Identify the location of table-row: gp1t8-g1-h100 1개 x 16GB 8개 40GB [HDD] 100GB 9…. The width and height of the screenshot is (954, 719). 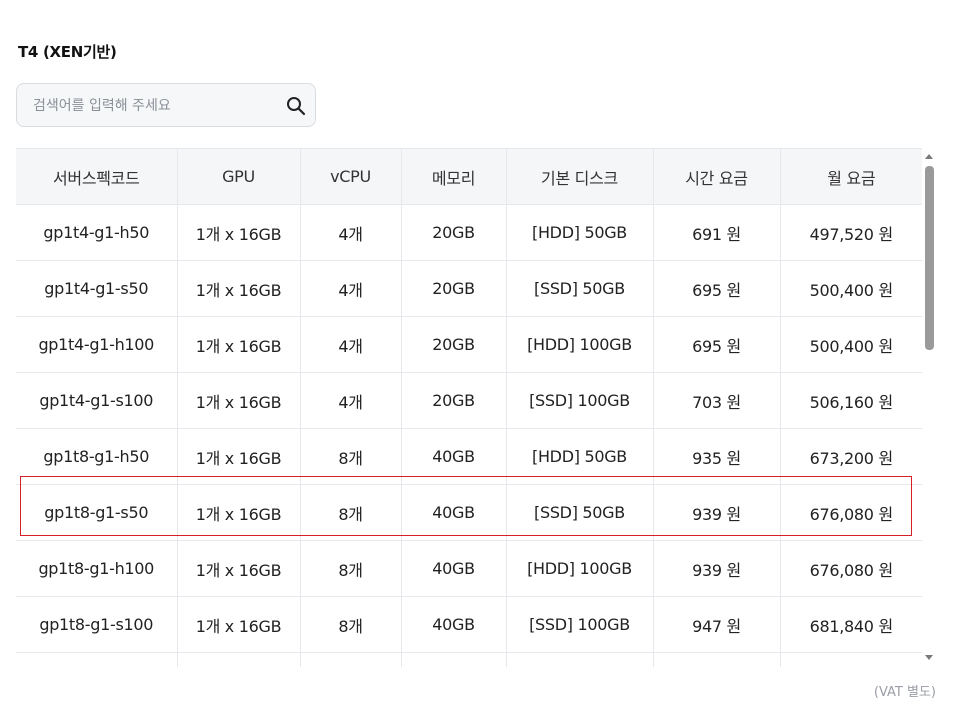
(469, 568).